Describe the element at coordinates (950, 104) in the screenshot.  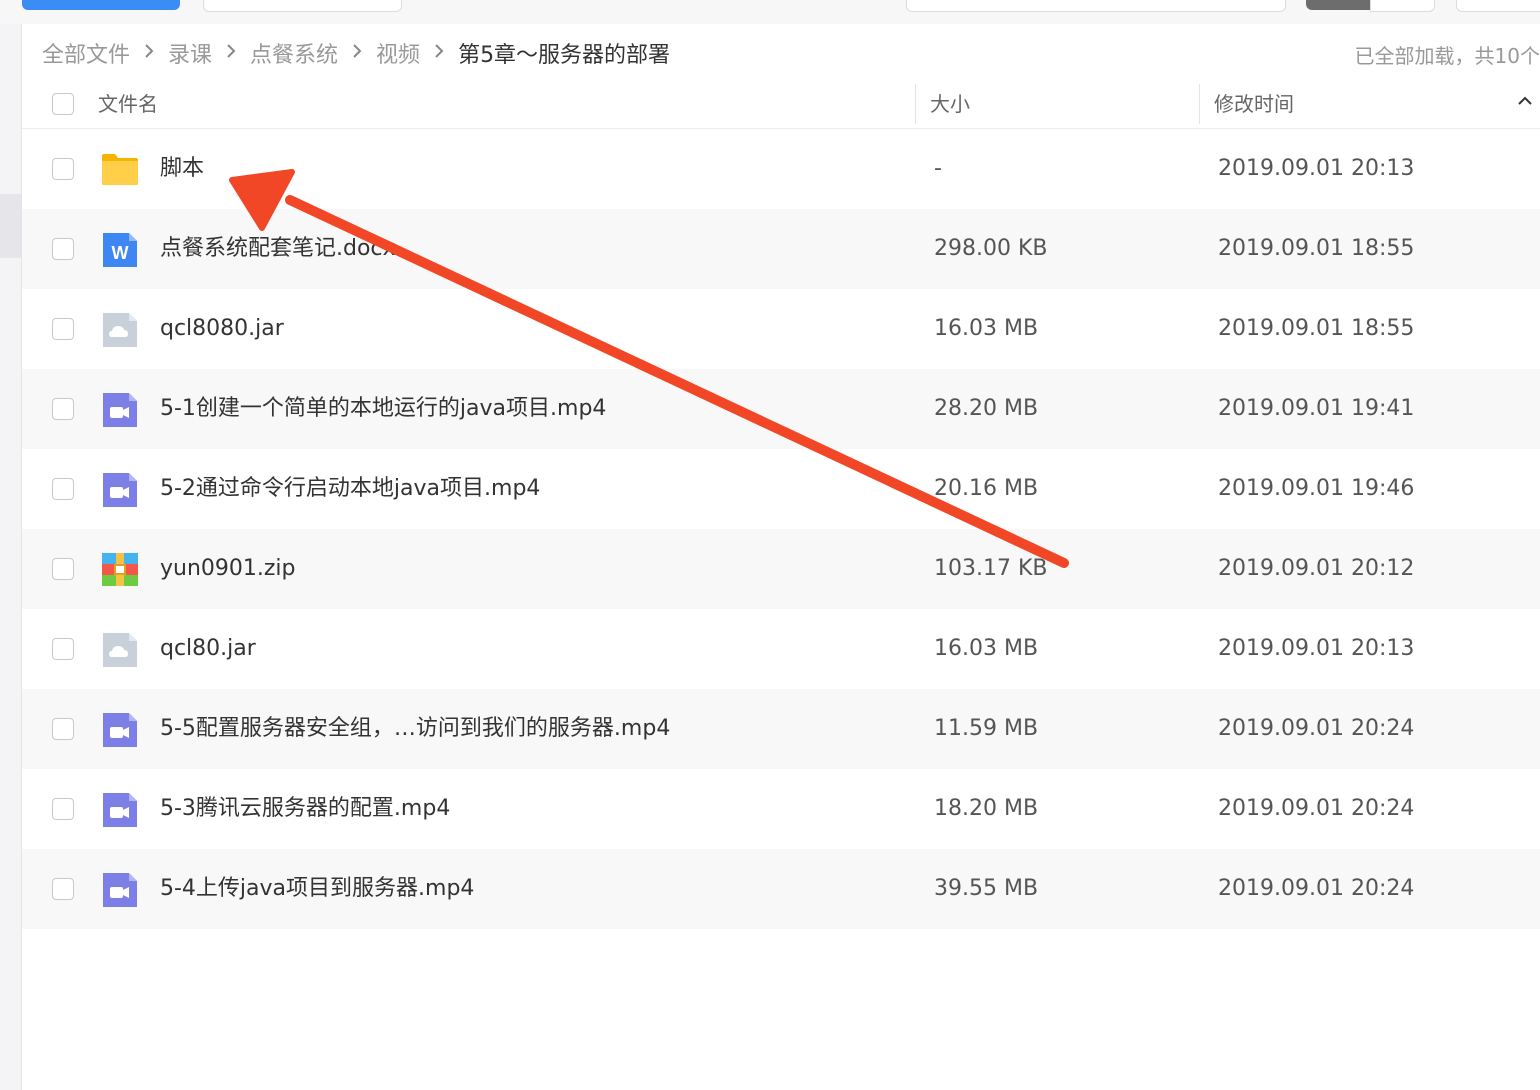
I see `column-header-size: 大小` at that location.